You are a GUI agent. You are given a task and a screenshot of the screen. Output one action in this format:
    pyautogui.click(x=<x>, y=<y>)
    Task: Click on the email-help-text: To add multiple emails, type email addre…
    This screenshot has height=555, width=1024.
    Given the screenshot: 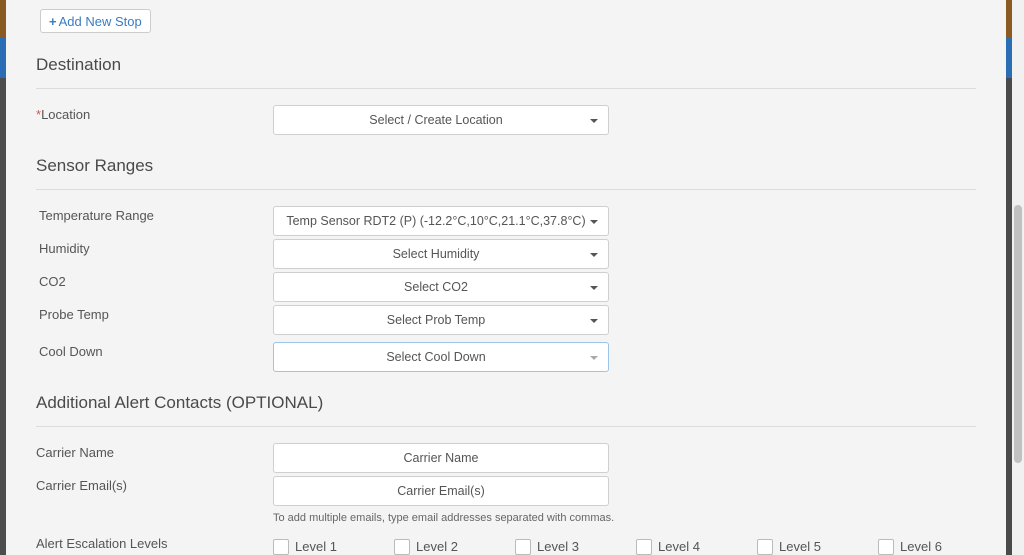 What is the action you would take?
    pyautogui.click(x=444, y=518)
    